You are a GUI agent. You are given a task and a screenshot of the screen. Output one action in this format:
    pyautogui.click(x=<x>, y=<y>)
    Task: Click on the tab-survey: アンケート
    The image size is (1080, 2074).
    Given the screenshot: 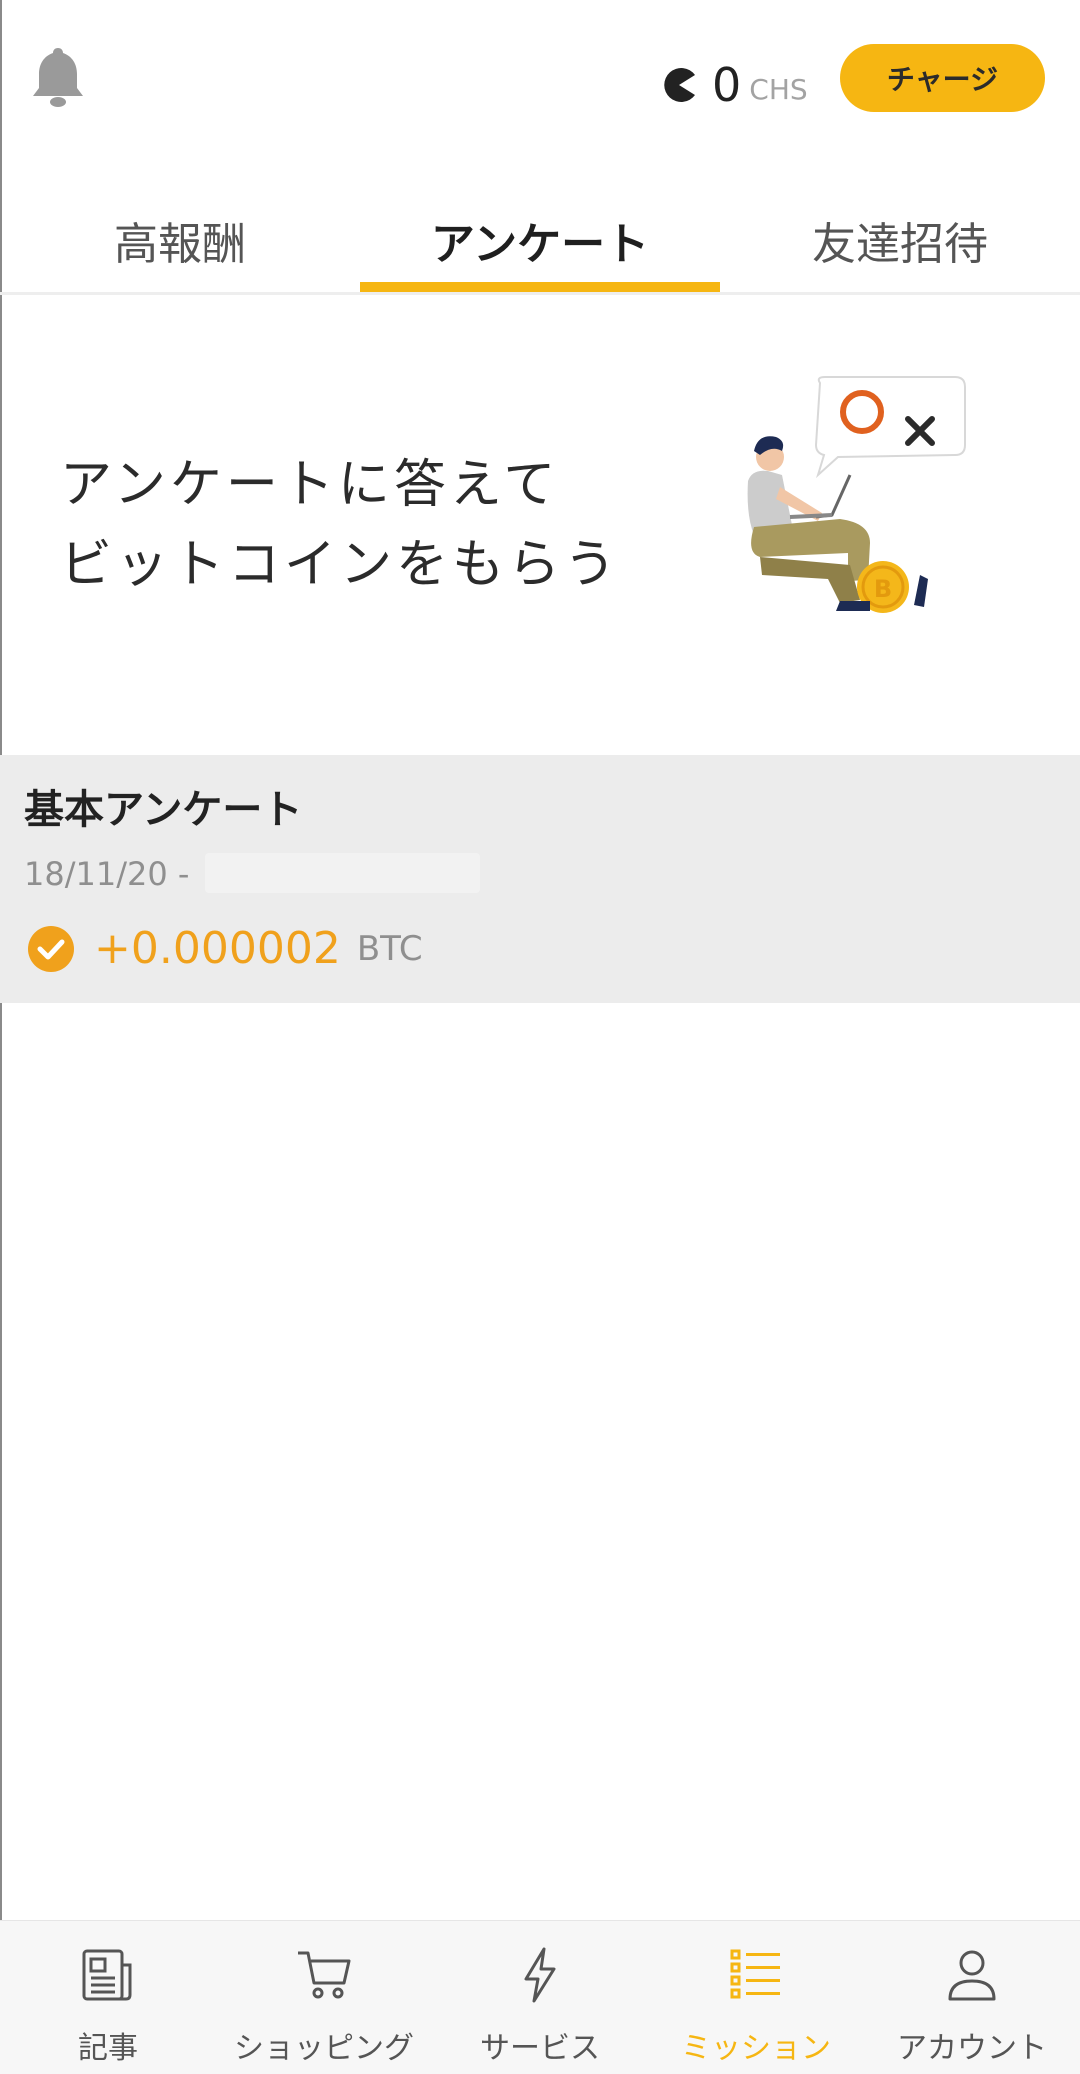 What is the action you would take?
    pyautogui.click(x=540, y=241)
    